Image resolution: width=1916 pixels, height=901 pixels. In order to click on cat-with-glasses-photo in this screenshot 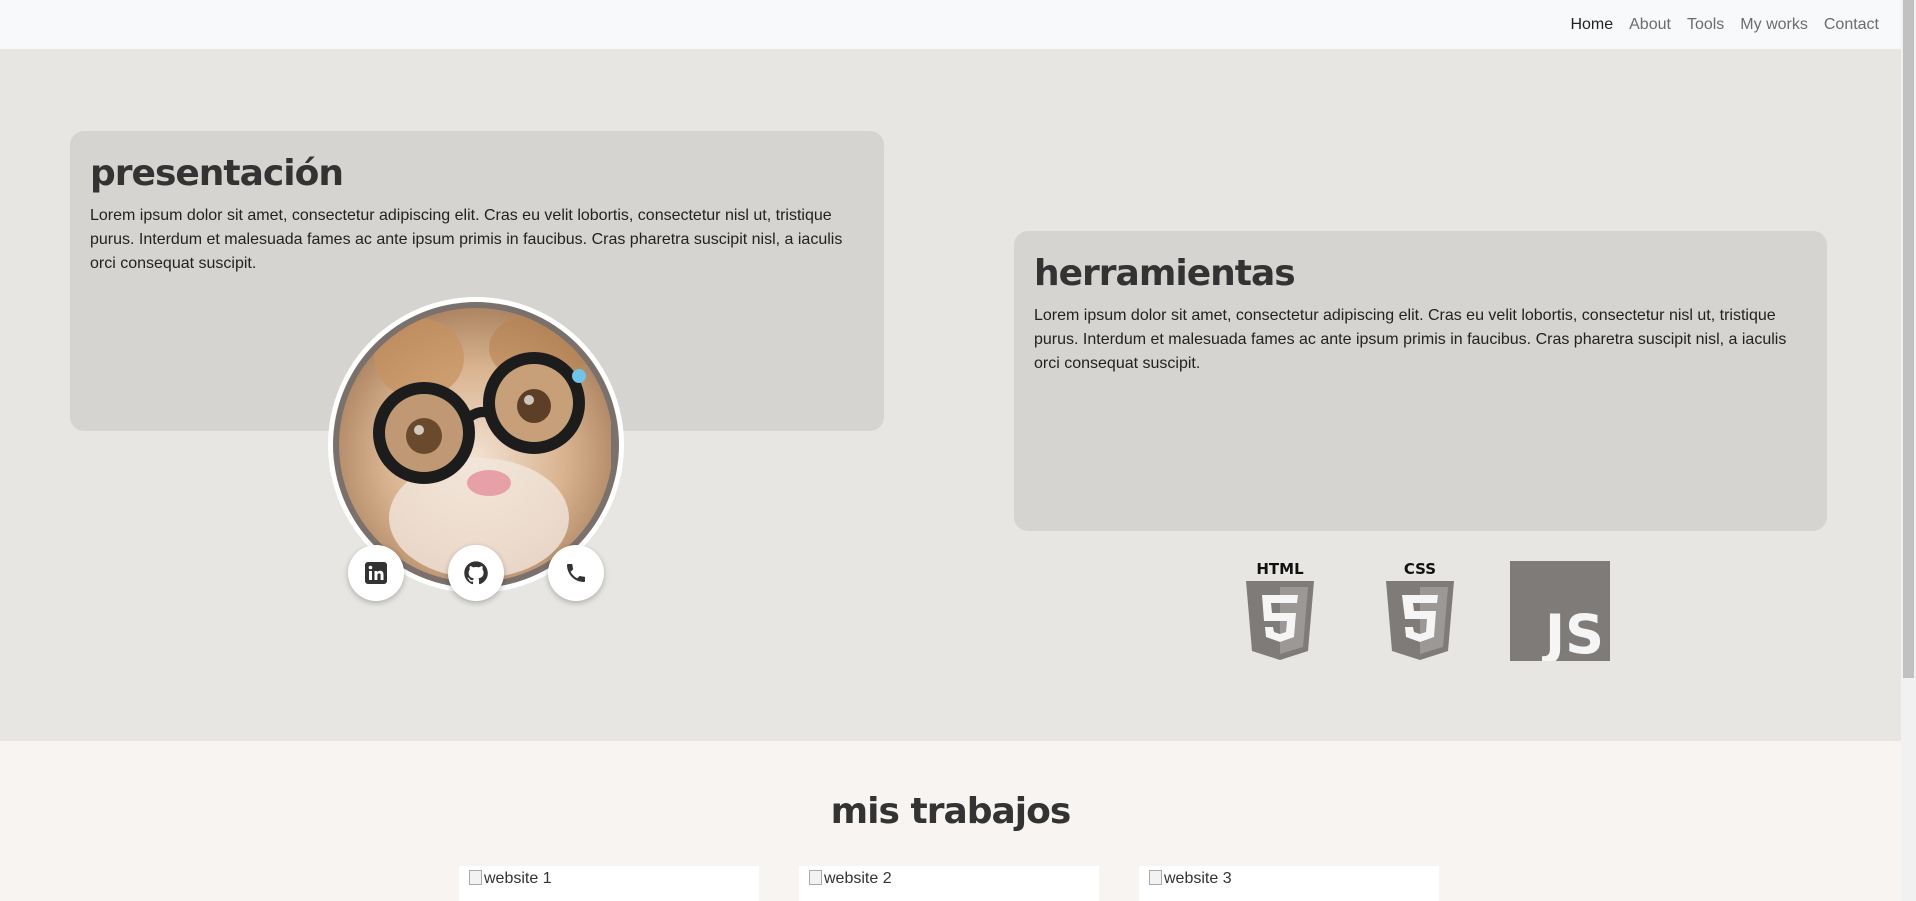, I will do `click(476, 445)`.